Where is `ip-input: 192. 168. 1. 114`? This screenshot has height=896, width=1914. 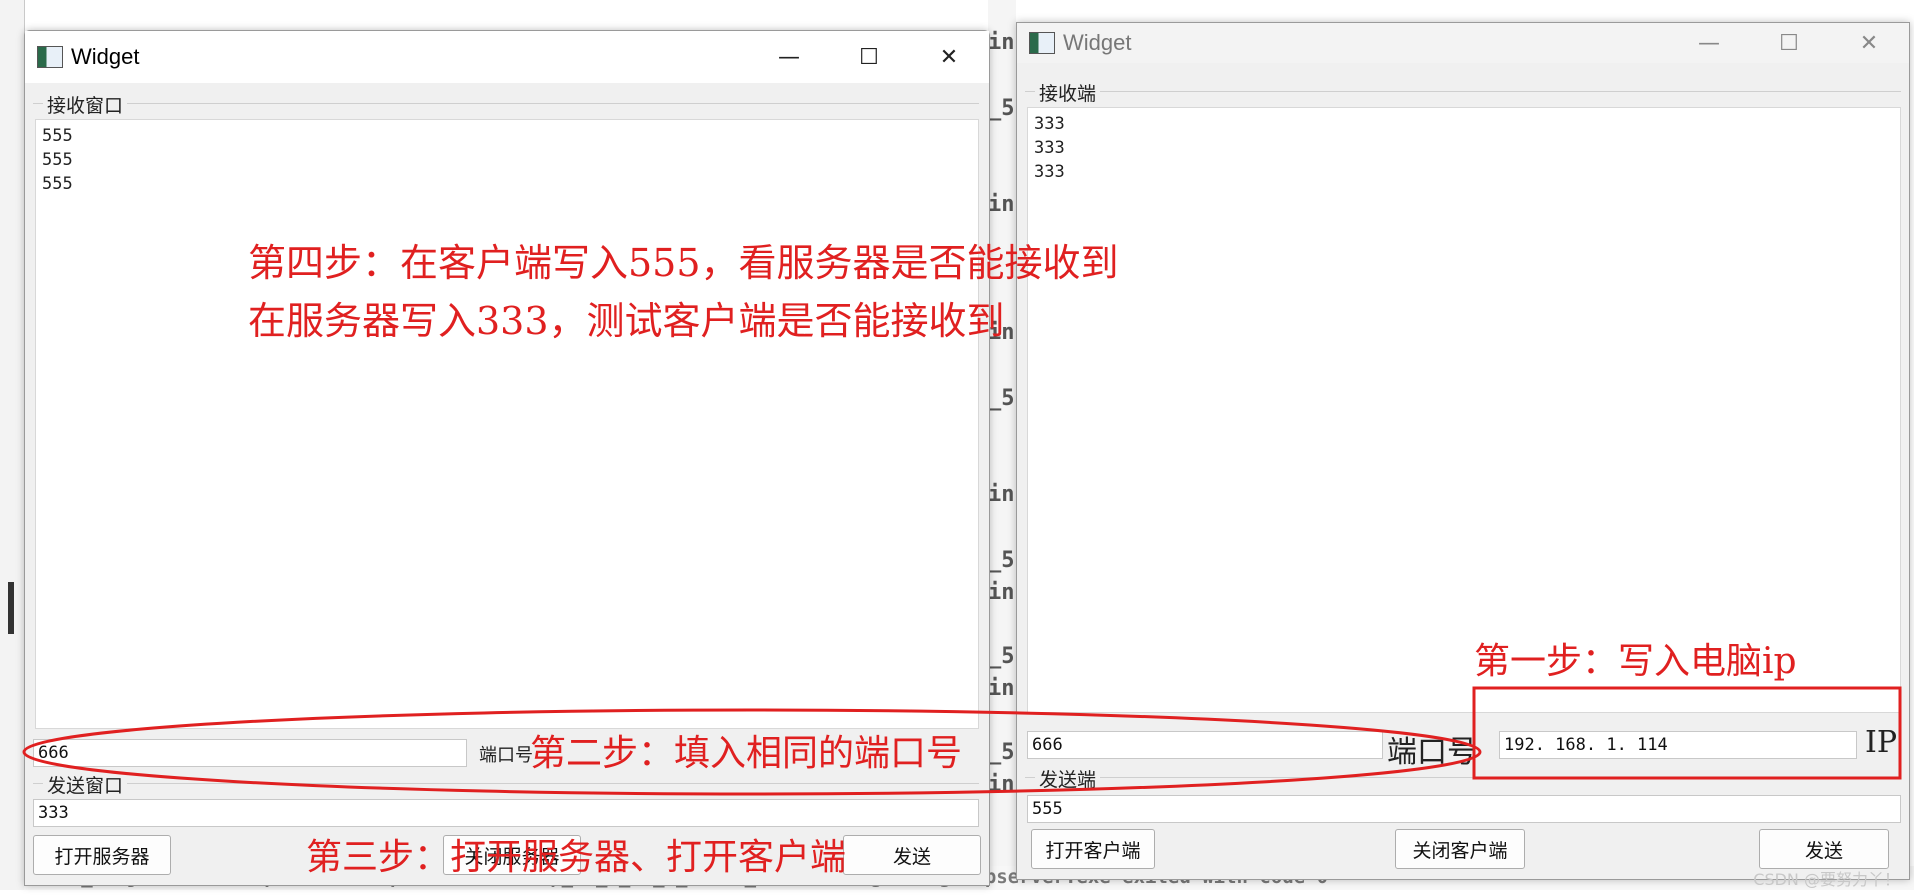 ip-input: 192. 168. 1. 114 is located at coordinates (1678, 745).